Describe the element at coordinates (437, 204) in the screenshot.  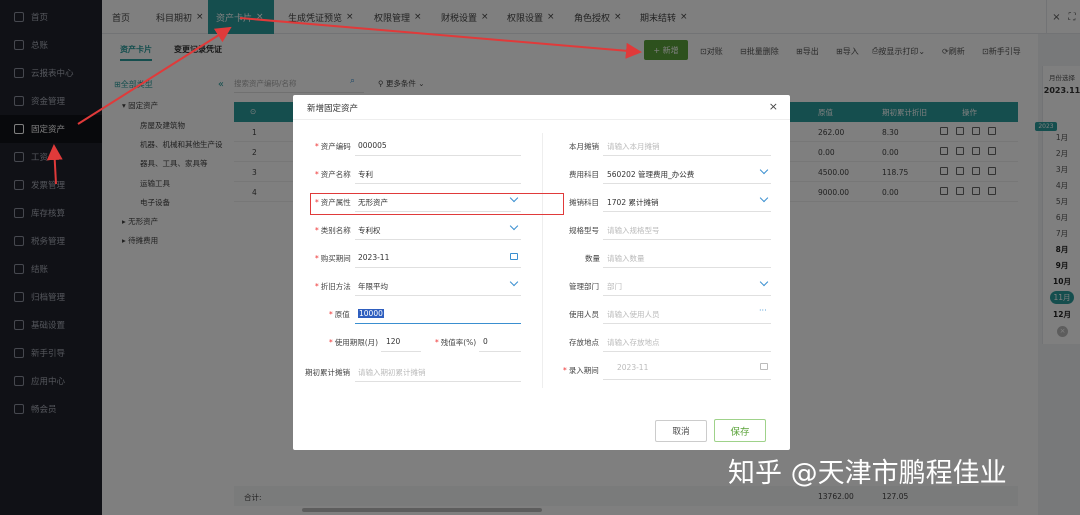
I see `annotation-highlight-box` at that location.